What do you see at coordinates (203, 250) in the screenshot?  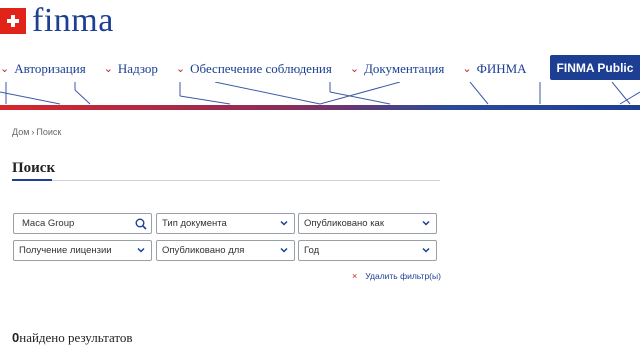 I see `select-value: Опубликовано для` at bounding box center [203, 250].